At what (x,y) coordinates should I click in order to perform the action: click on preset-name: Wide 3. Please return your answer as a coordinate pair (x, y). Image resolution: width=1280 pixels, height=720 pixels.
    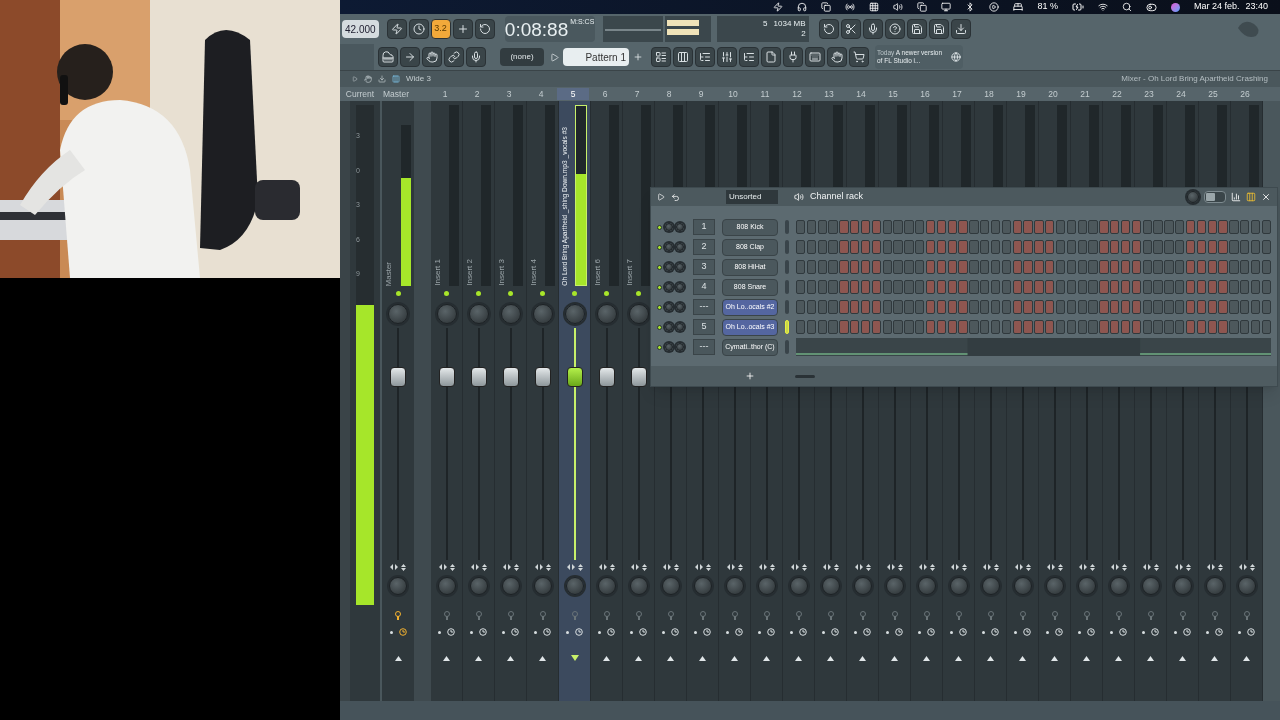
    Looking at the image, I should click on (418, 79).